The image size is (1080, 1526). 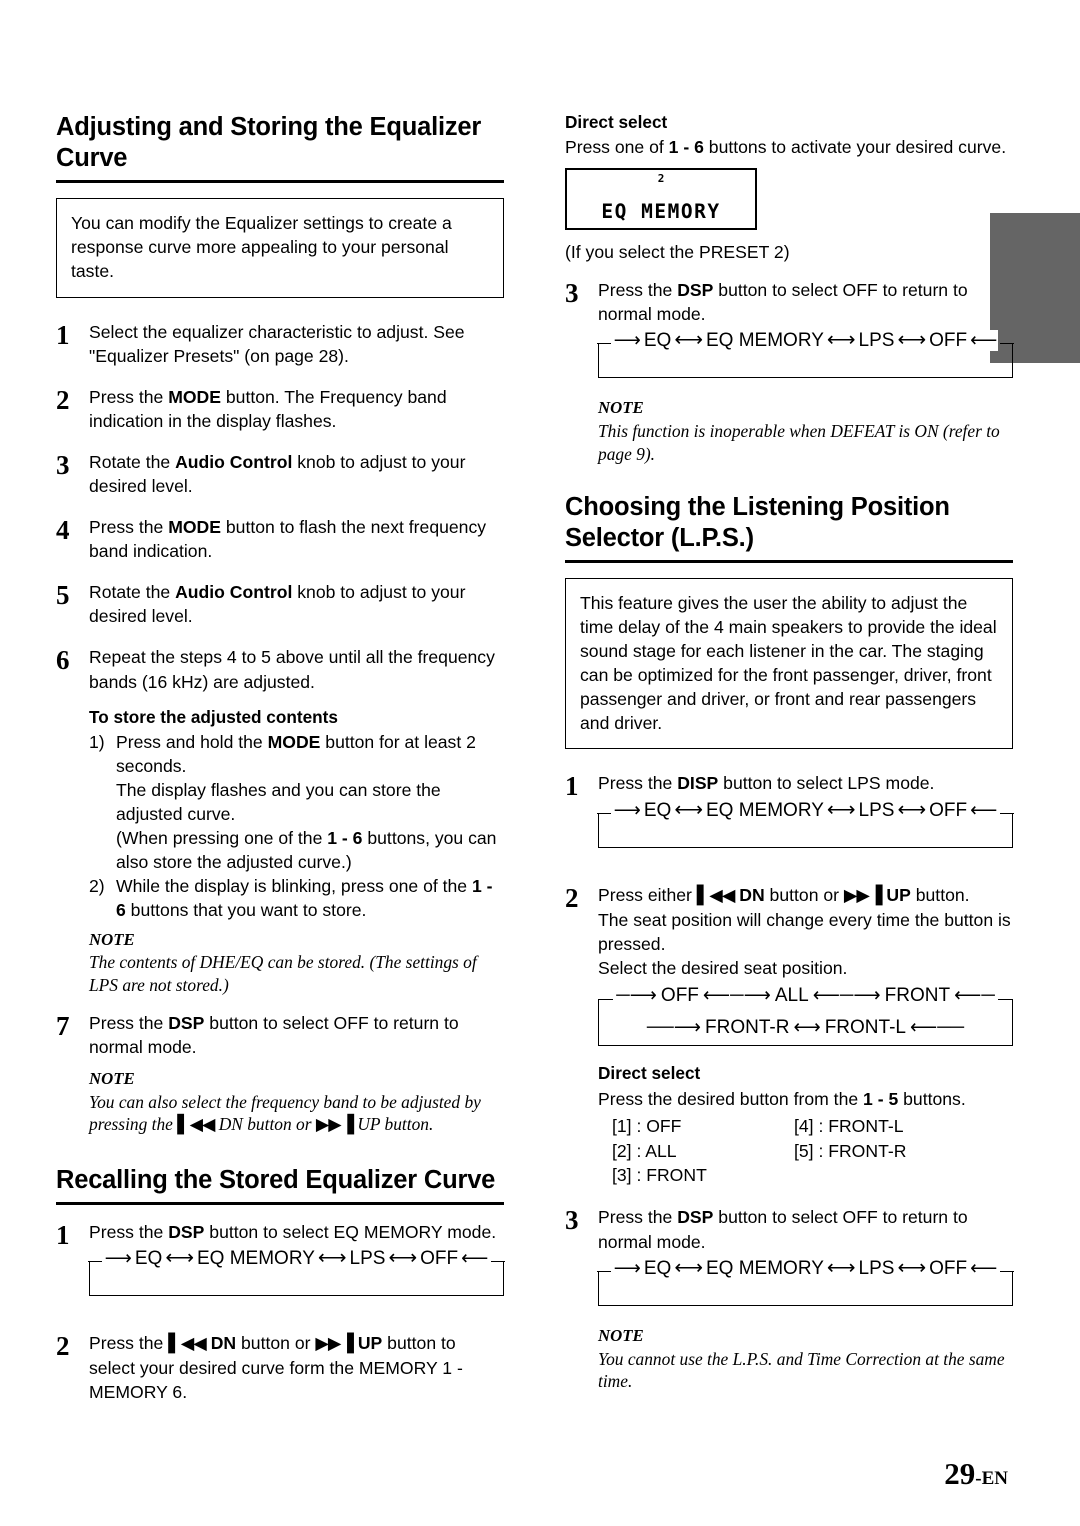 What do you see at coordinates (647, 1125) in the screenshot?
I see `table-cell: [1] : OFF` at bounding box center [647, 1125].